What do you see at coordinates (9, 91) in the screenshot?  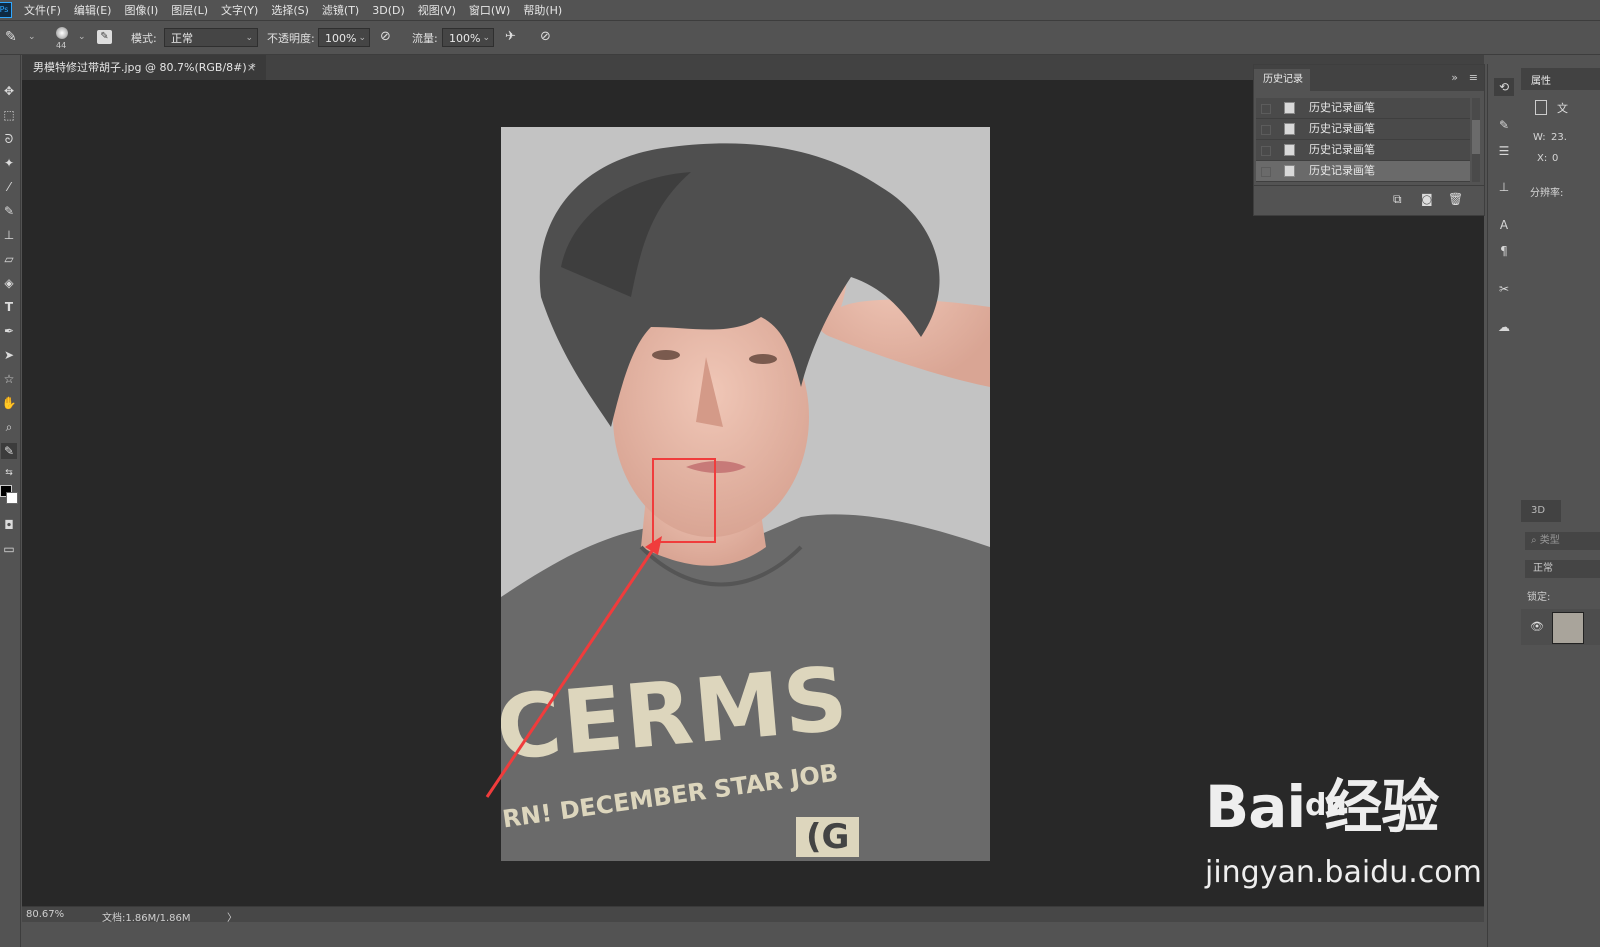 I see `move-tool-icon: ✥` at bounding box center [9, 91].